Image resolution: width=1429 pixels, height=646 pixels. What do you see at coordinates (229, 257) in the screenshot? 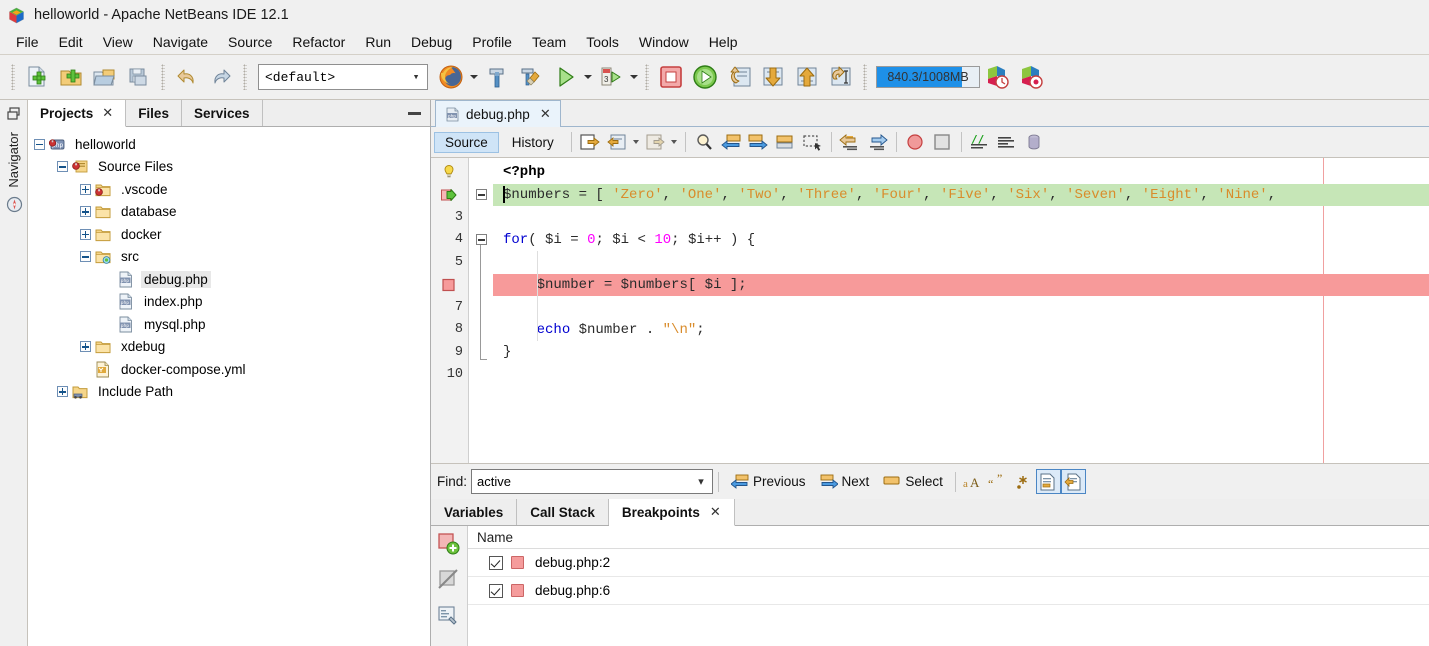
I see `tree-node-src: src` at bounding box center [229, 257].